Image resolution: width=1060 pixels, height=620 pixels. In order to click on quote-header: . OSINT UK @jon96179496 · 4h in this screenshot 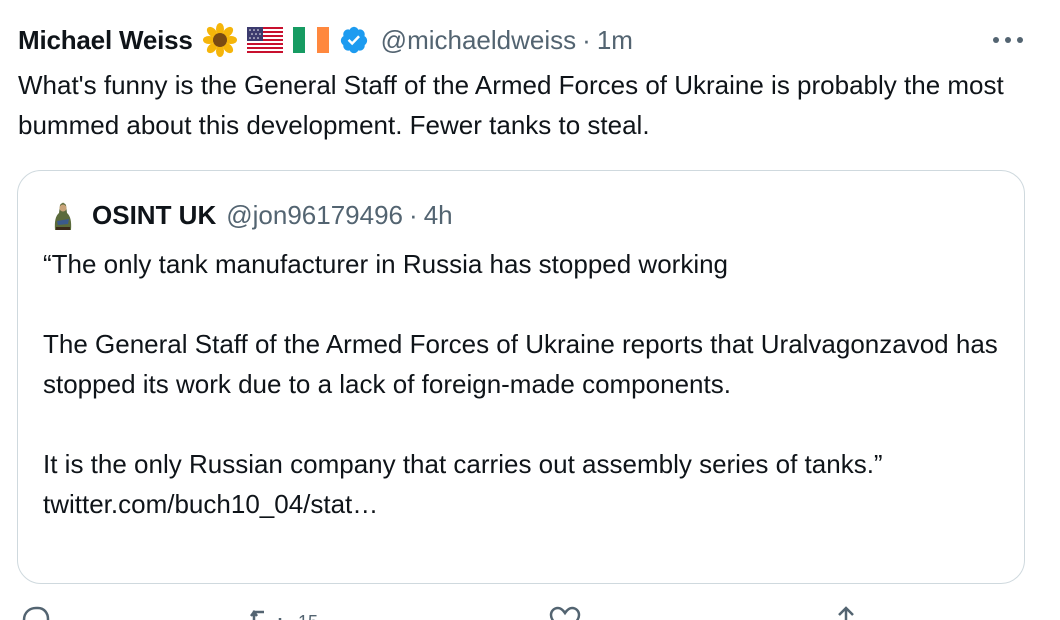, I will do `click(249, 215)`.